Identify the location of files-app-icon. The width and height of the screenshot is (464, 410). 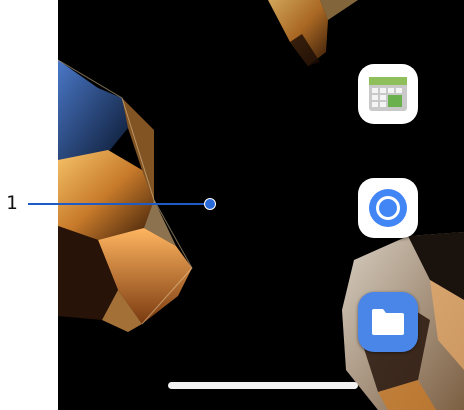
(388, 322).